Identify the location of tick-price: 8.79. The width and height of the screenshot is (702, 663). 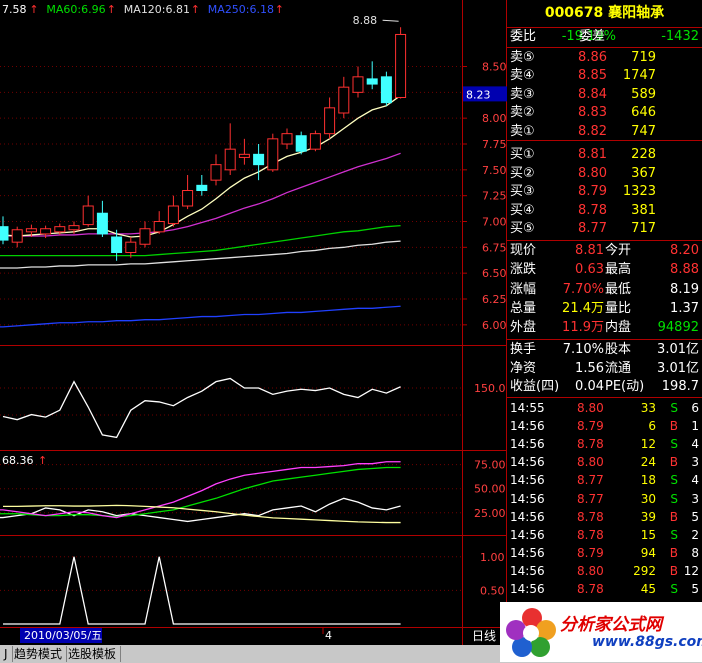
(590, 426).